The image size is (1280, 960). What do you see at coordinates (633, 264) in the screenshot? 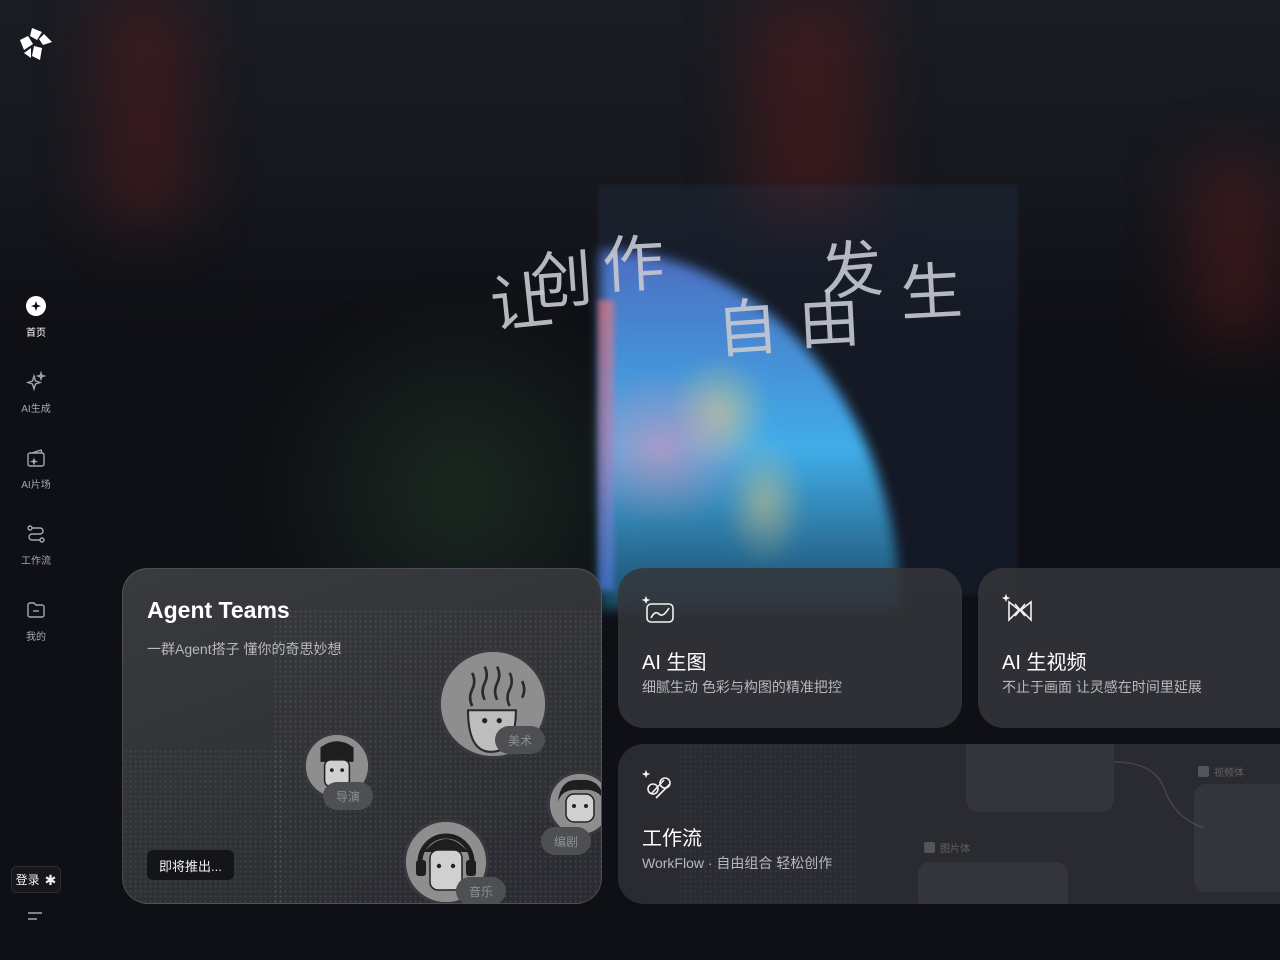
I see `hero-char: 作` at bounding box center [633, 264].